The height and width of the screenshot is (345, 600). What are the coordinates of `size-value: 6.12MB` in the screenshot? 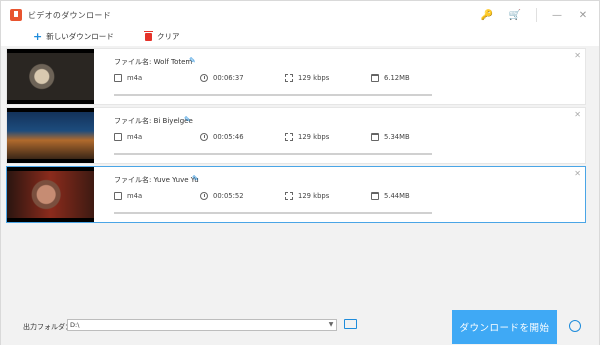 It's located at (397, 78).